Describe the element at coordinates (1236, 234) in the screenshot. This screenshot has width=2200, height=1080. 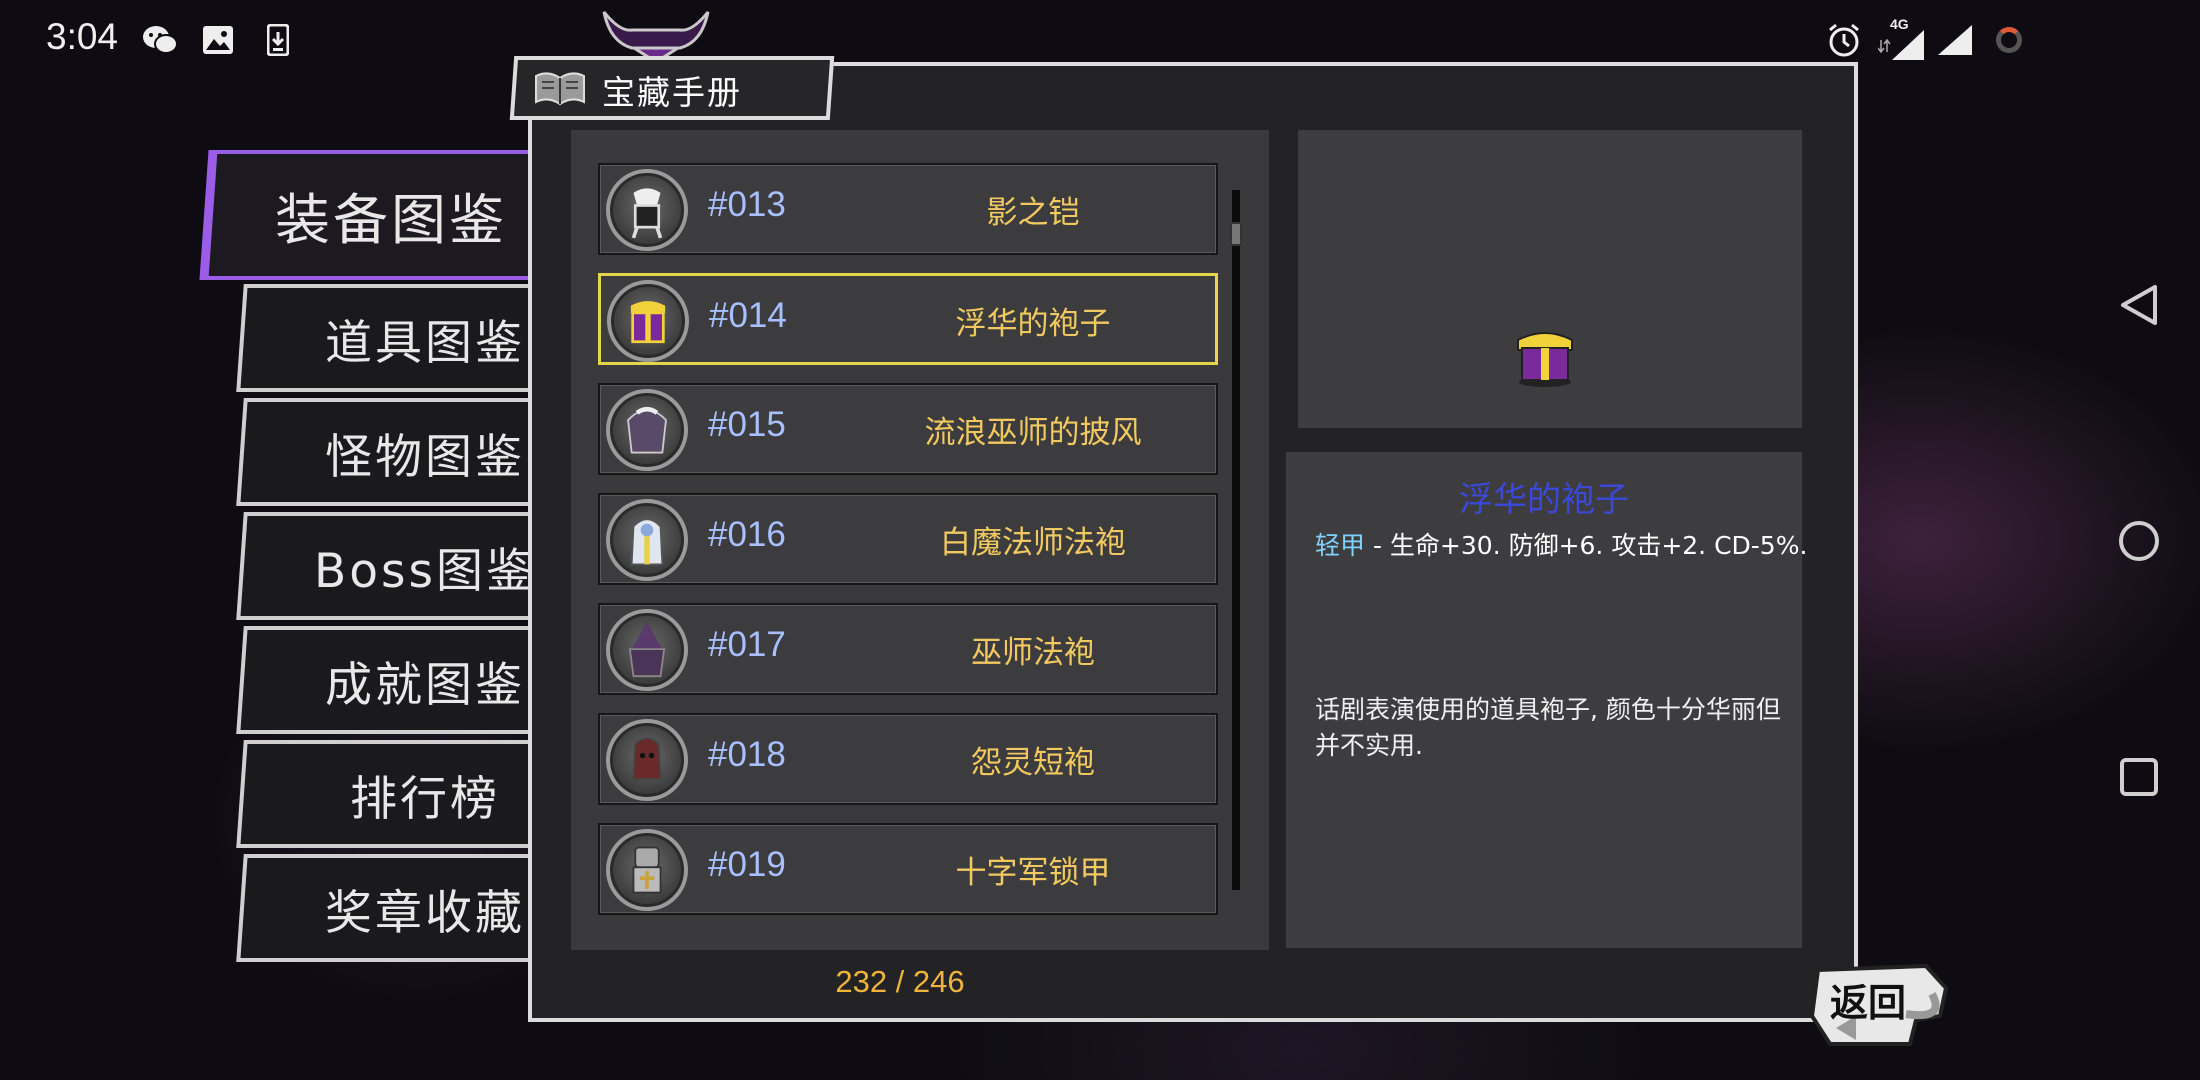
I see `scrollbar-thumb` at that location.